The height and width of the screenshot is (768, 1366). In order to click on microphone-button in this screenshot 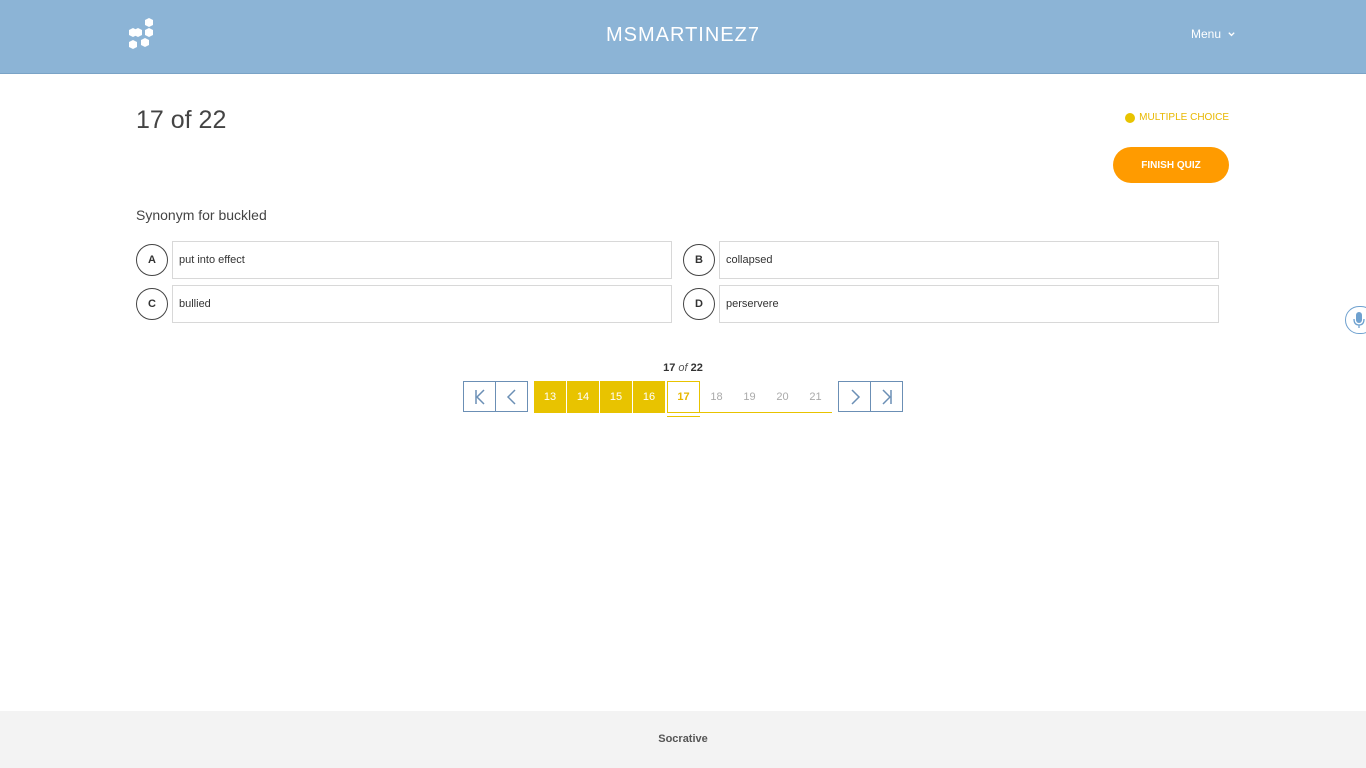, I will do `click(1355, 320)`.